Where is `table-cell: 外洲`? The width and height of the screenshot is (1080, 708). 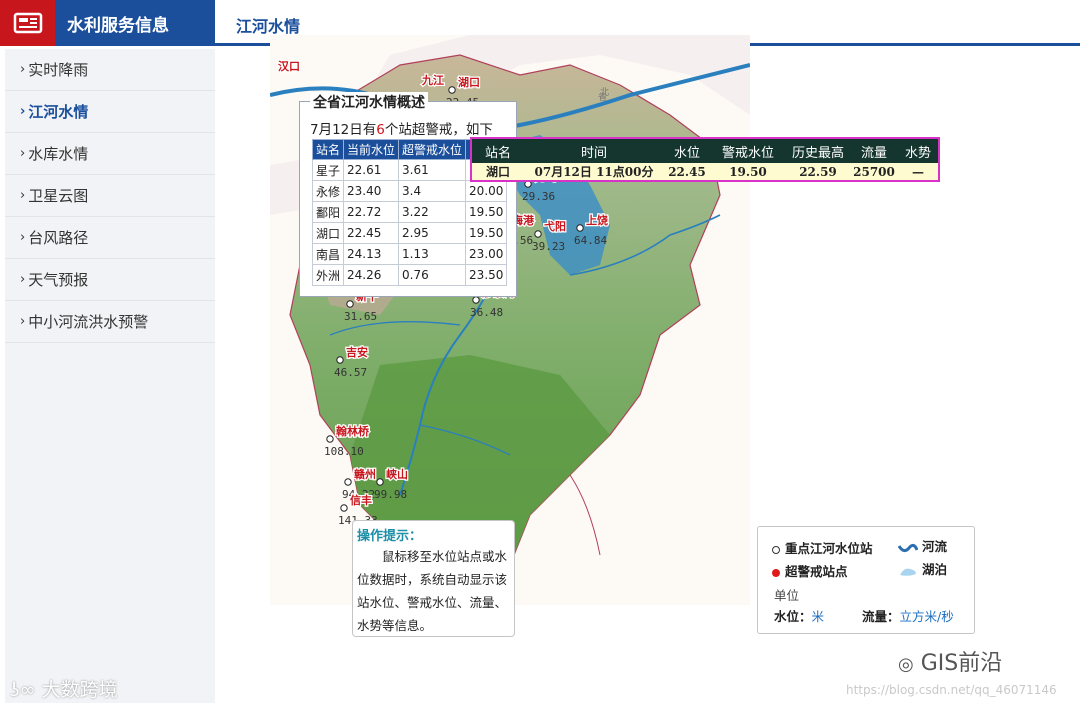 table-cell: 外洲 is located at coordinates (328, 275).